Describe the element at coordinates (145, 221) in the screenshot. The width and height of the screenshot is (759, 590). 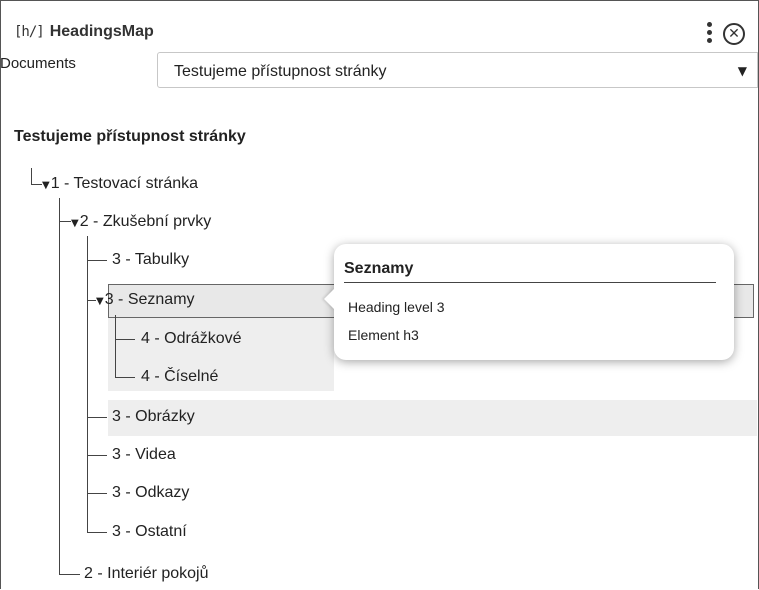
I see `tree-item-label: 2 - Zkušební prvky` at that location.